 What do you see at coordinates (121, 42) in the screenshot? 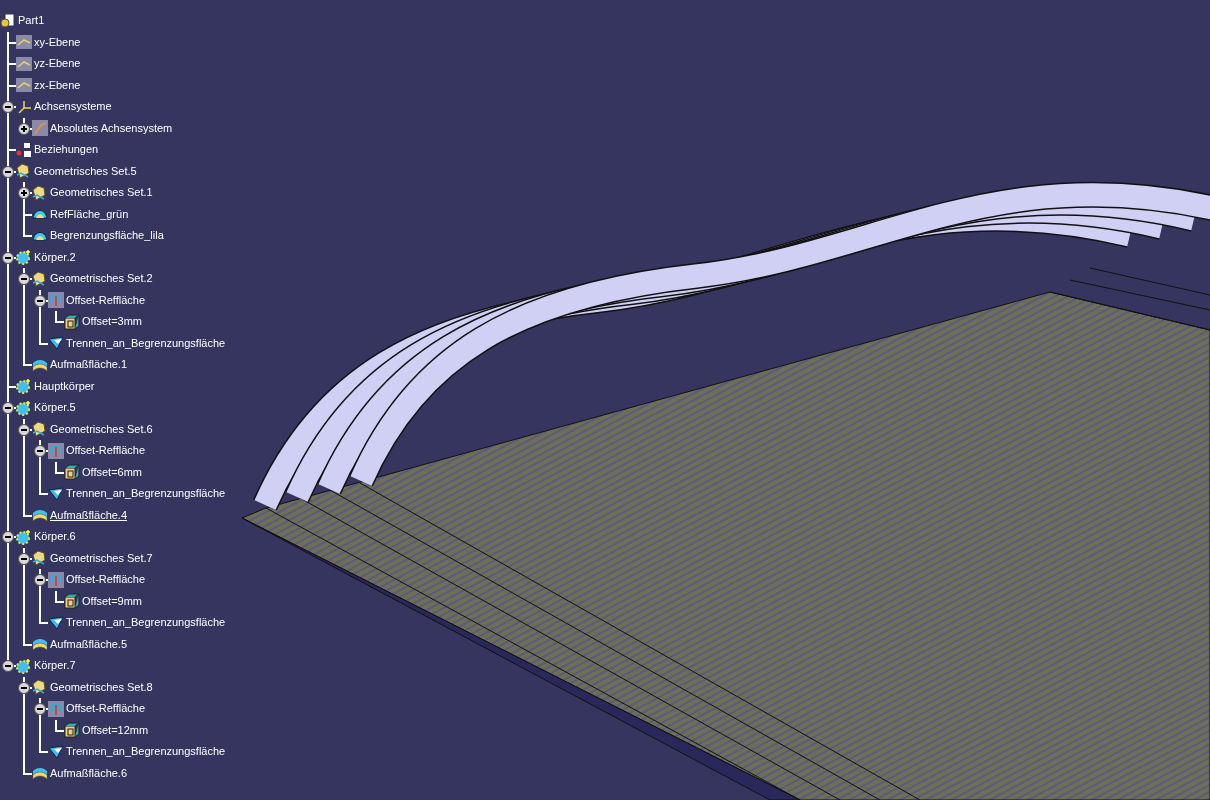
I see `tree-node: xy-Ebene` at bounding box center [121, 42].